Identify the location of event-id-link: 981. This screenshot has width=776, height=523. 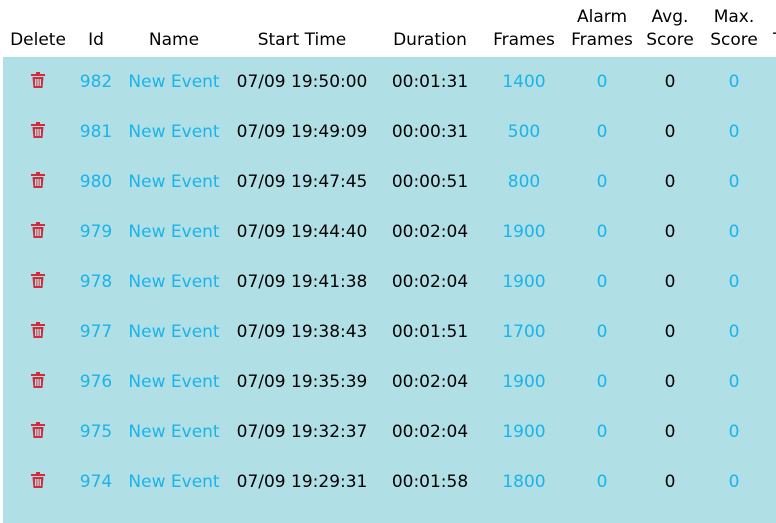
(96, 132).